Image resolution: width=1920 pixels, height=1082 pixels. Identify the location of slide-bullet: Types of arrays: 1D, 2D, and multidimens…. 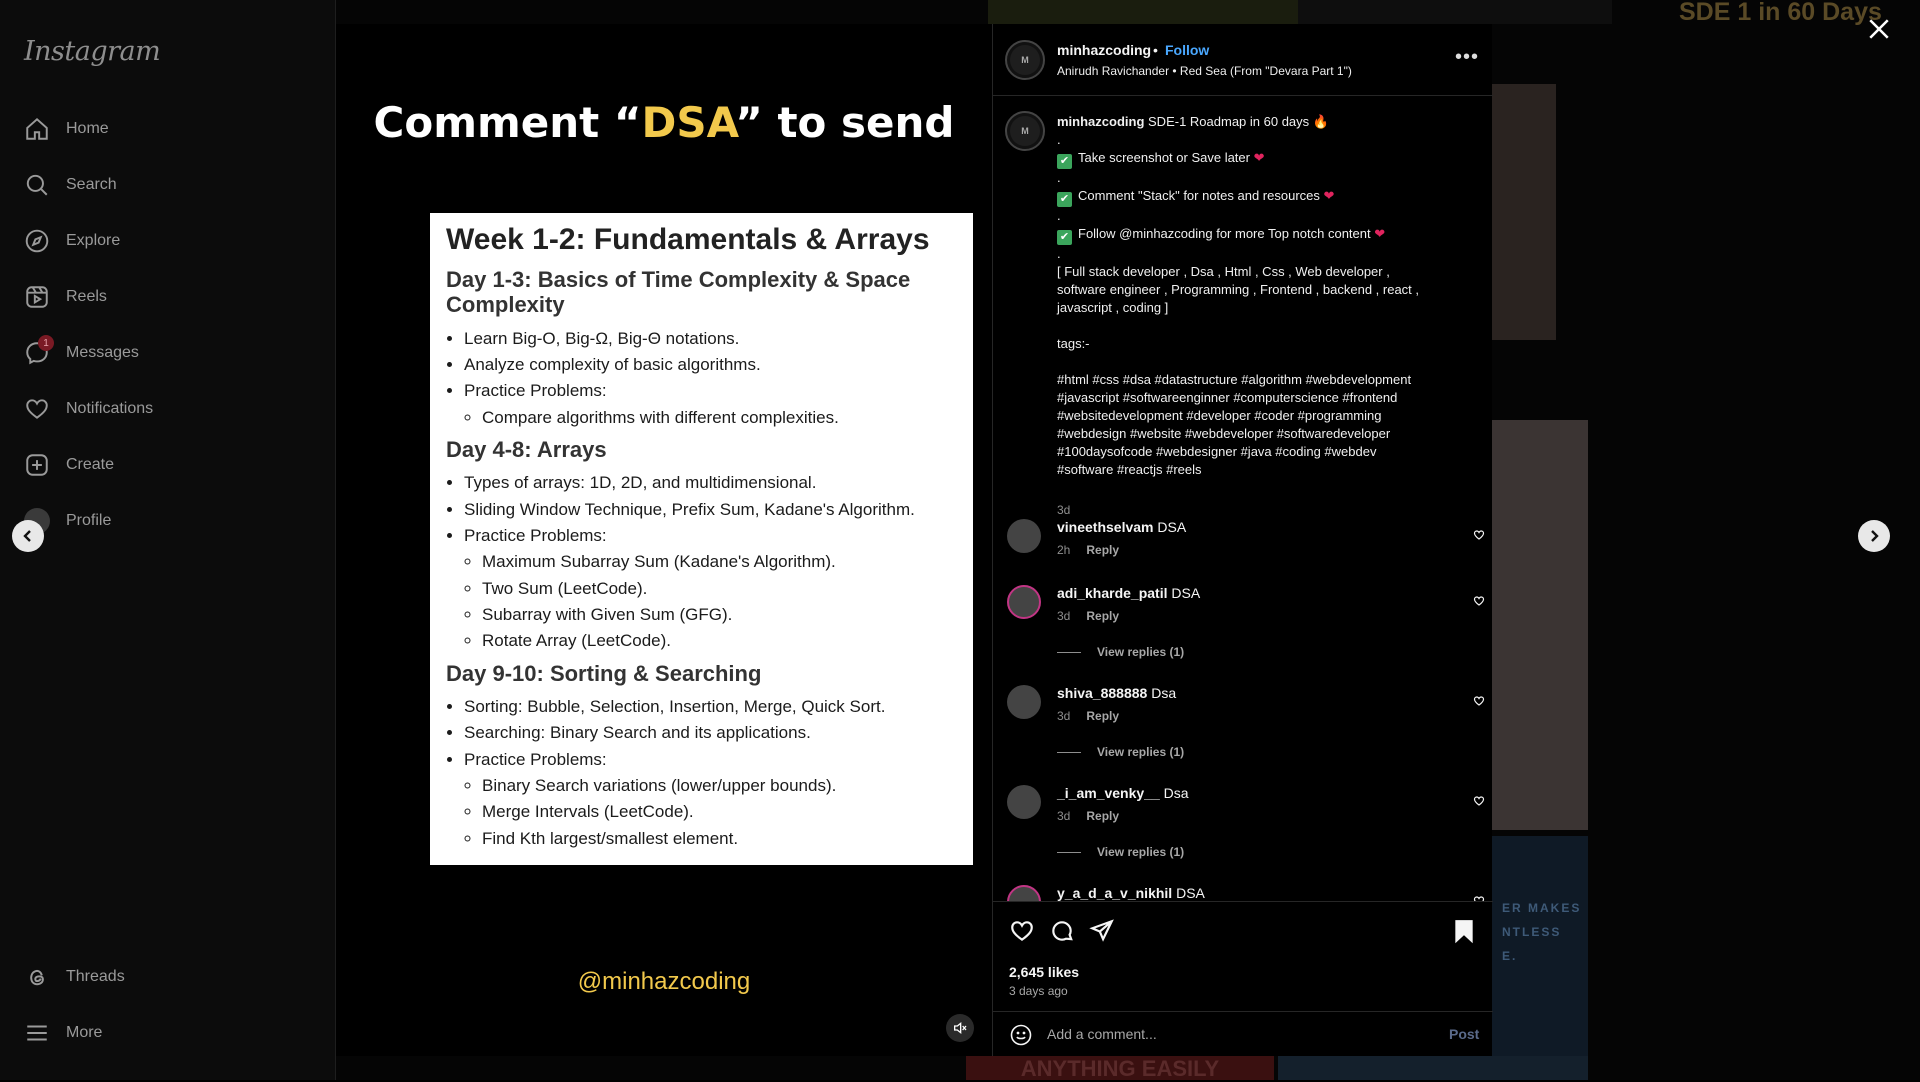
(710, 483).